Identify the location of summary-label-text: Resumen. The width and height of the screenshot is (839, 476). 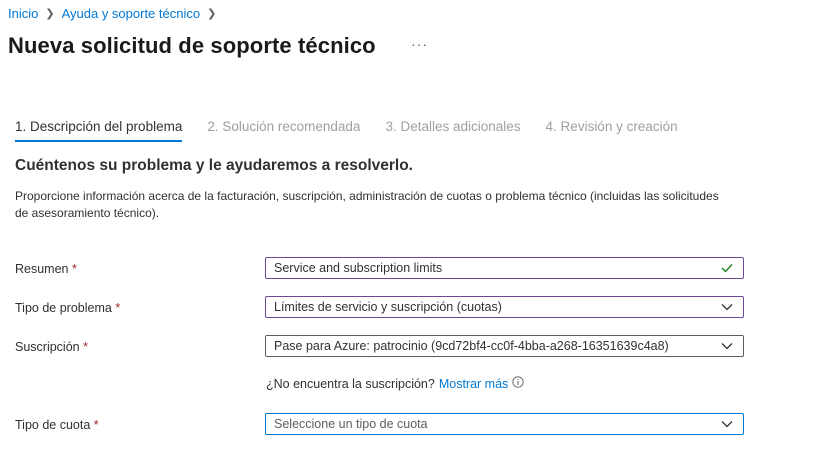
(42, 269).